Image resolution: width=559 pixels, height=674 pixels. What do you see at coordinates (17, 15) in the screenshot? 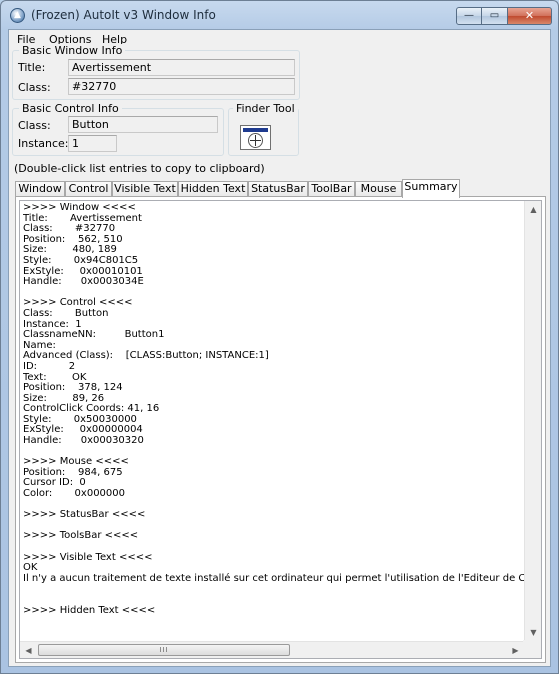
I see `autoit-app-icon: ▲` at bounding box center [17, 15].